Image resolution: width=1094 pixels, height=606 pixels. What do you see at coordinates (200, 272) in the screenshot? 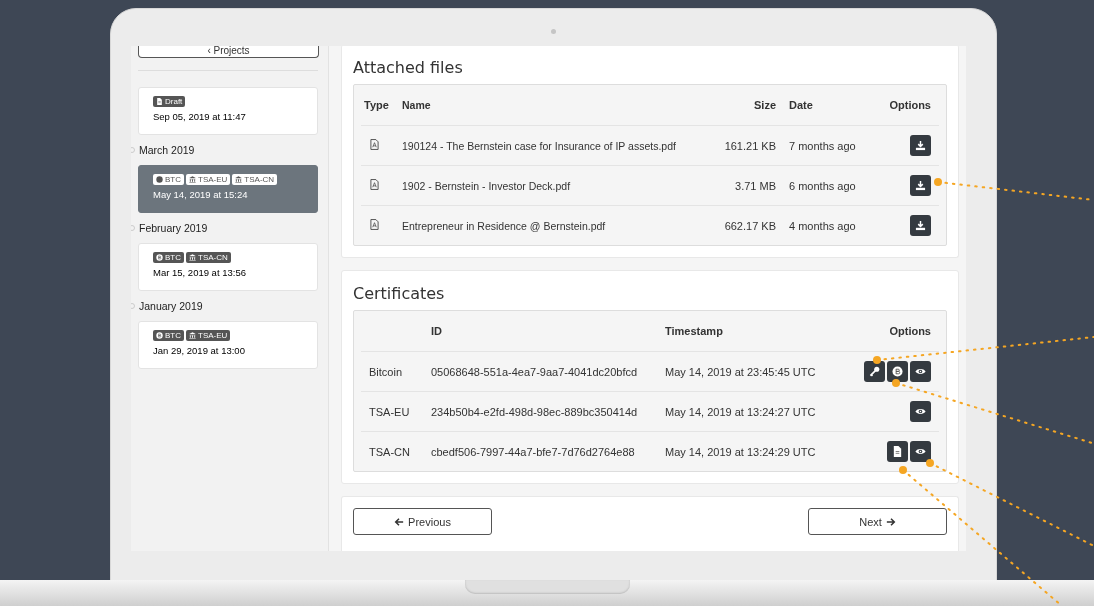
I see `version-date: Mar 15, 2019 at 13:56` at bounding box center [200, 272].